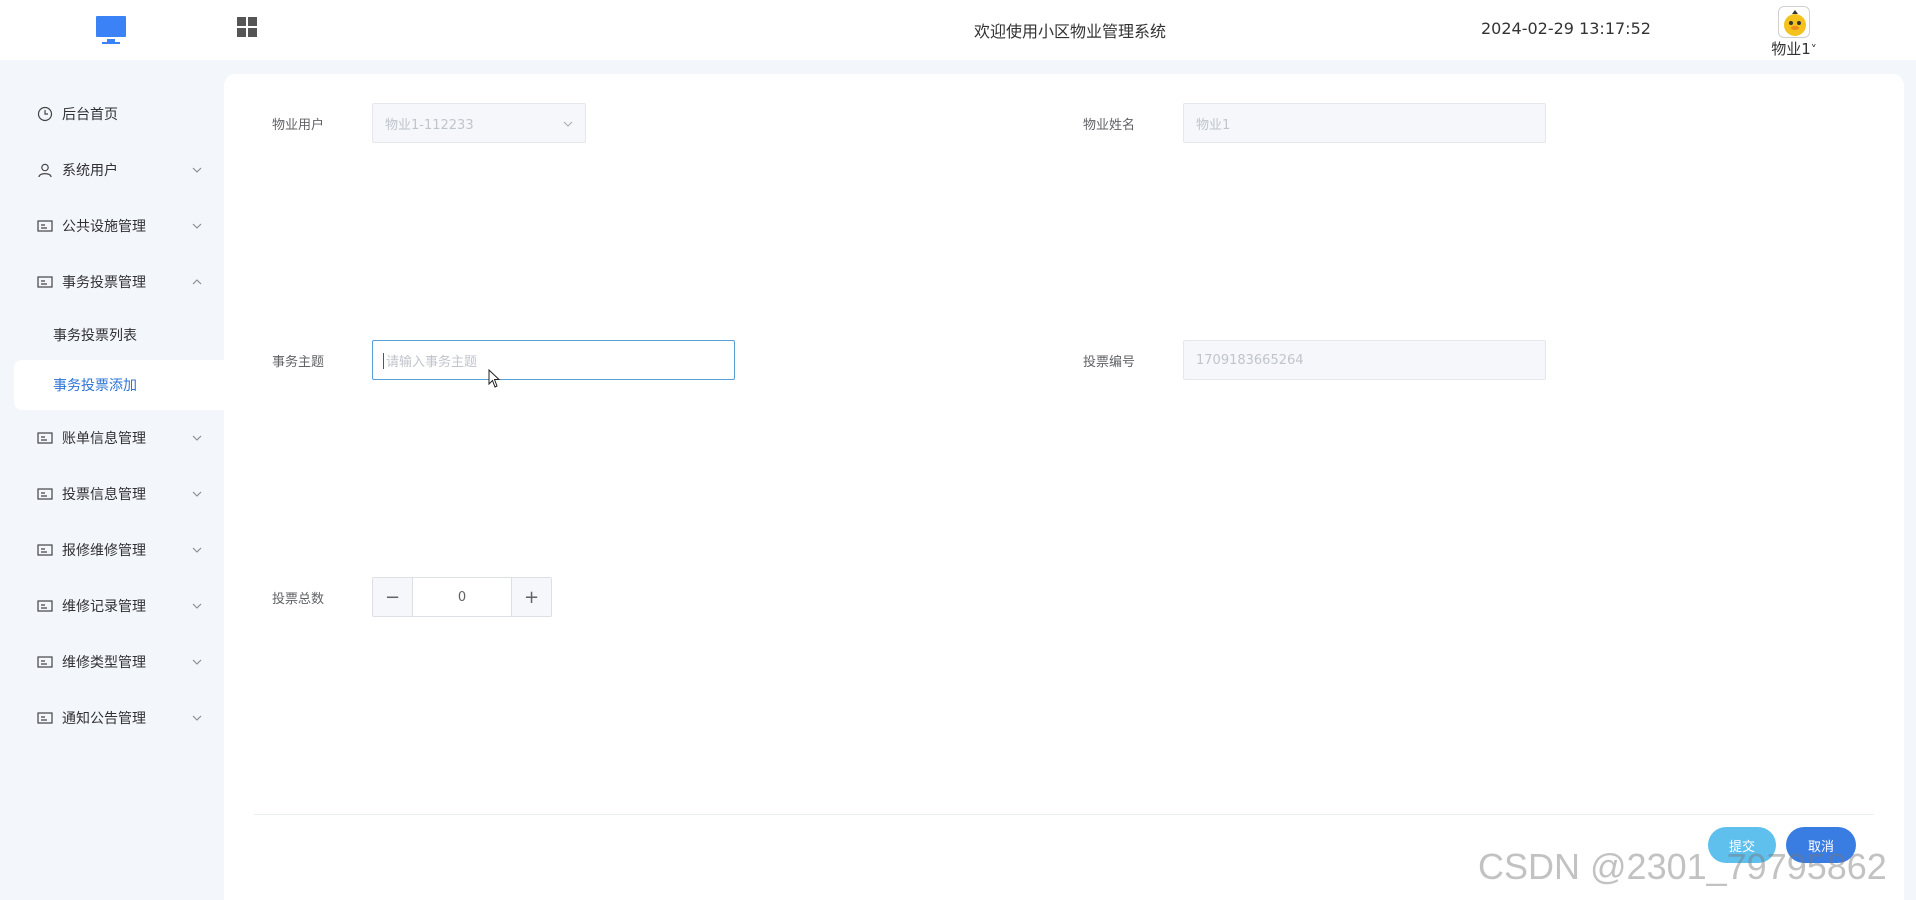 This screenshot has height=900, width=1916. I want to click on sidebar-item-home: 后台首页, so click(112, 114).